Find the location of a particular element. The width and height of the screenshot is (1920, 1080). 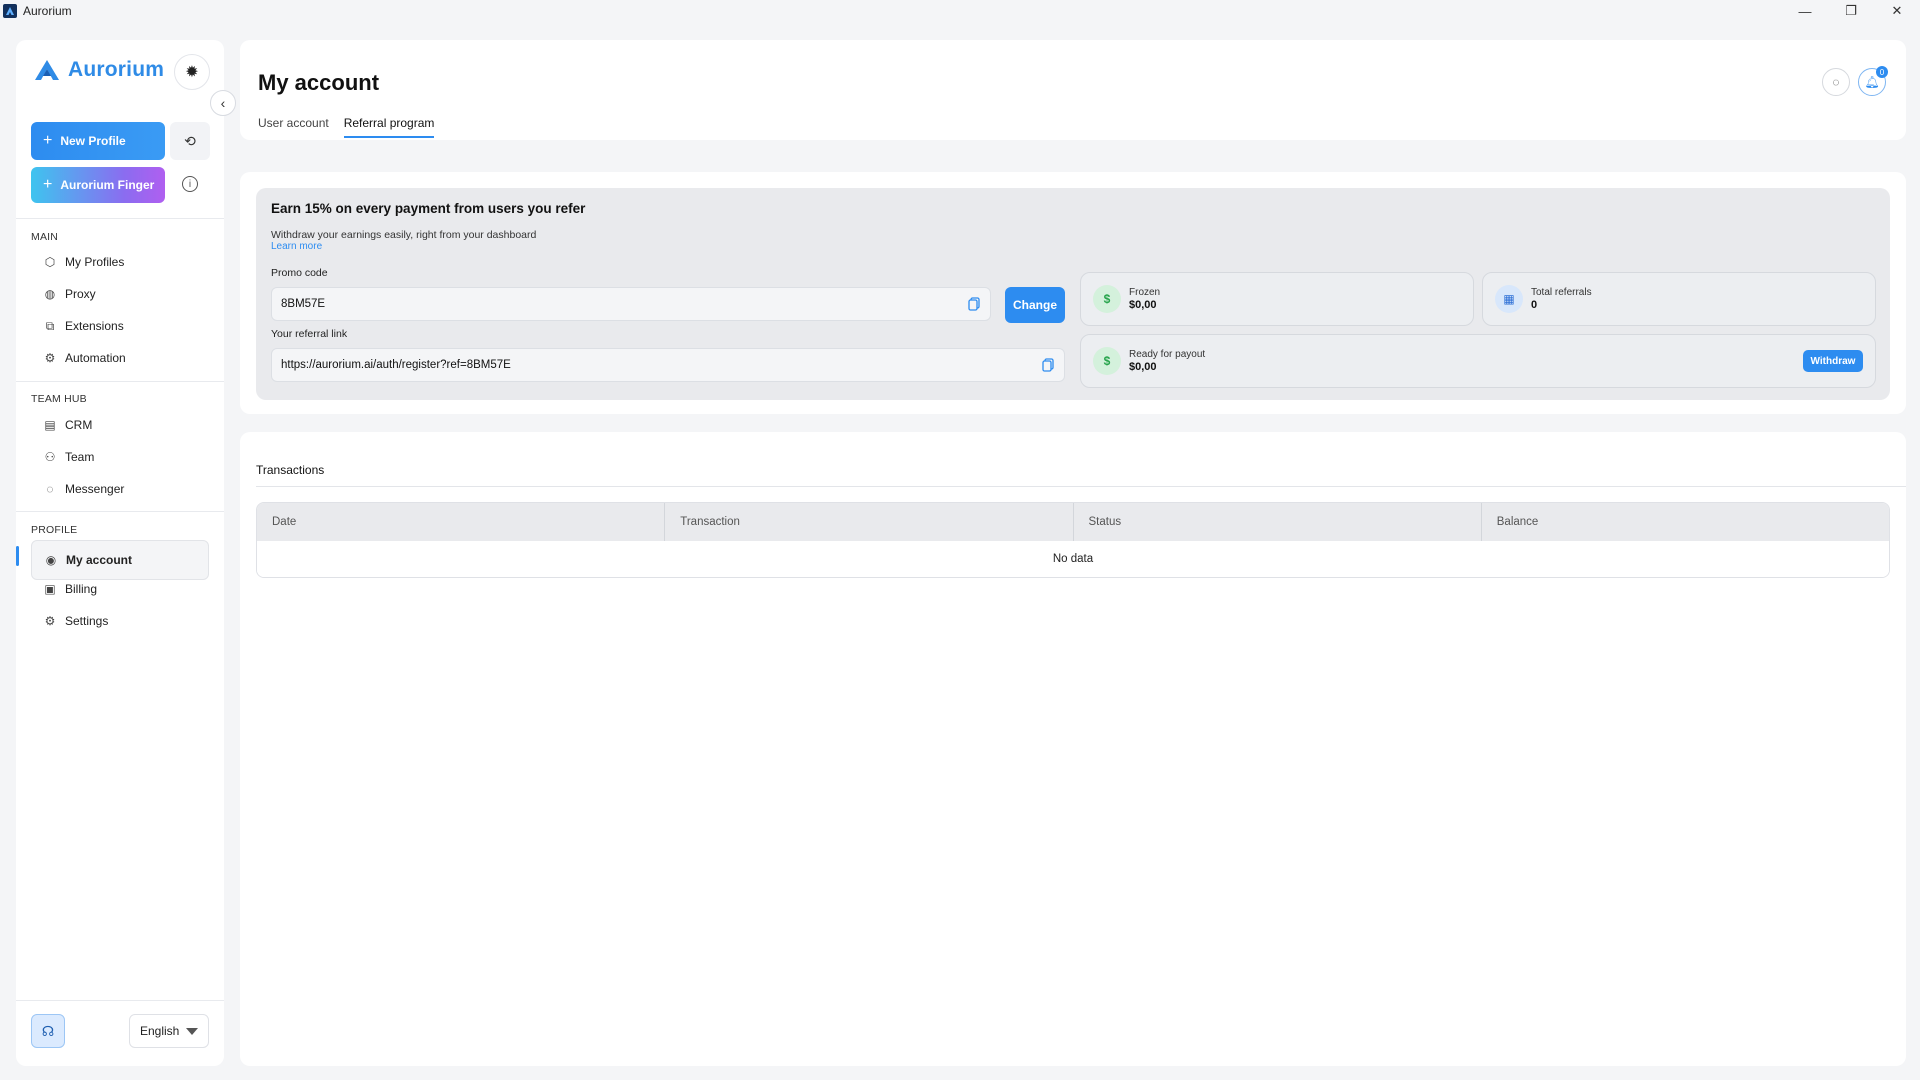

bell-icon: 🔔︎ is located at coordinates (1872, 82).